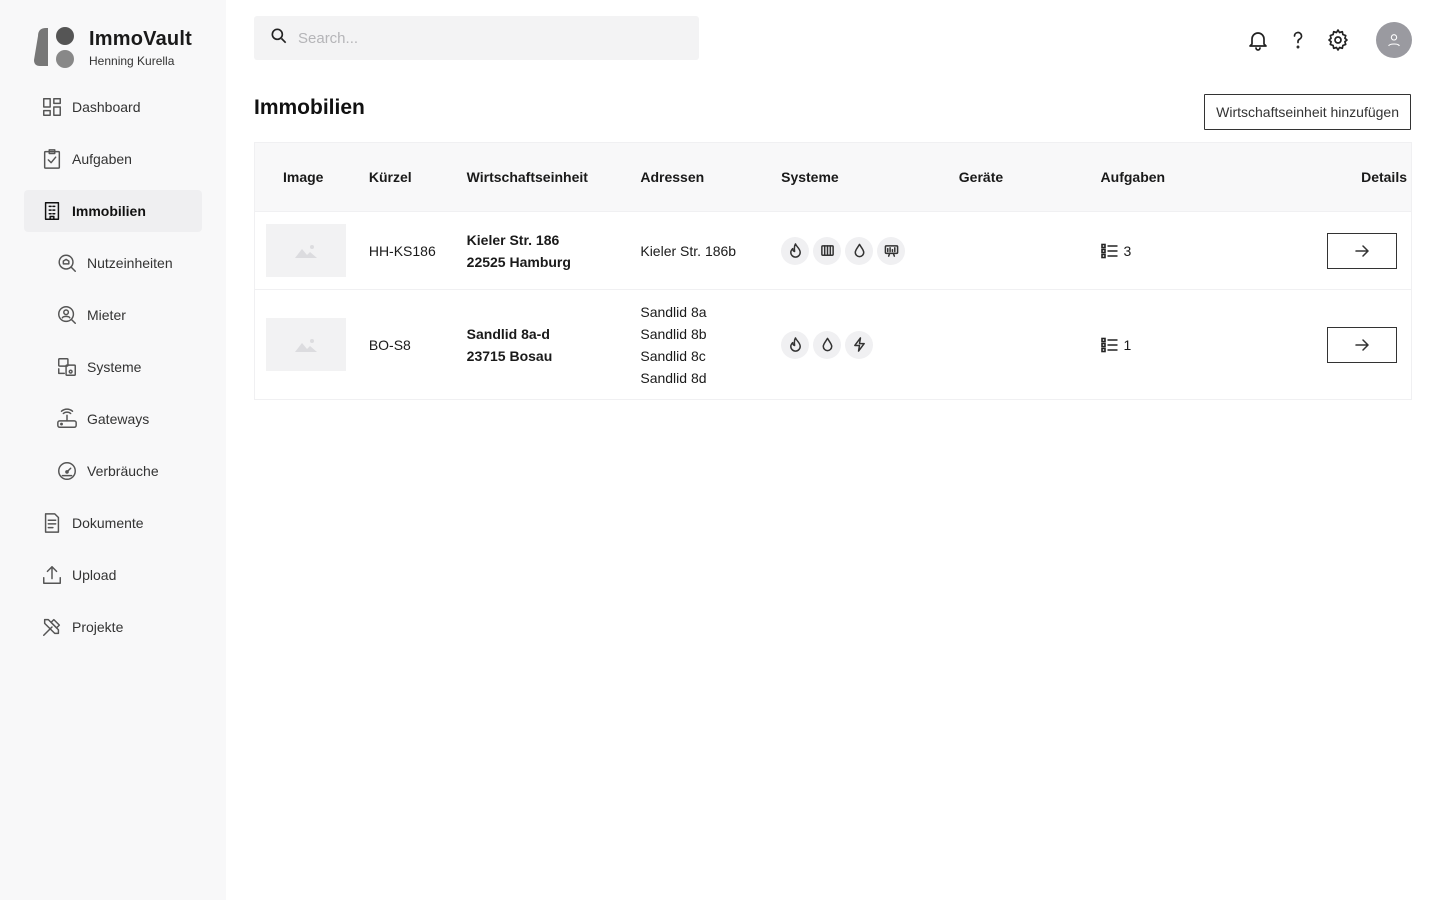 The height and width of the screenshot is (900, 1440). I want to click on column-header-wirtschaftseinheit: Wirtschaftseinheit, so click(554, 177).